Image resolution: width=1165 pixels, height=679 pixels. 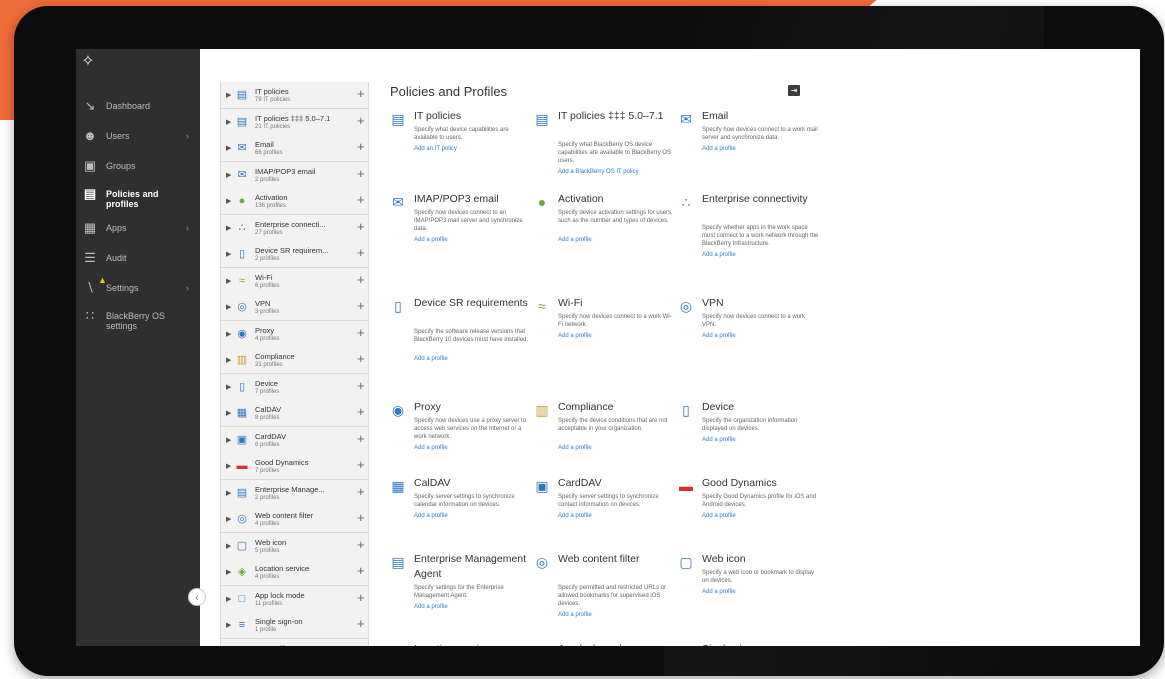 What do you see at coordinates (138, 138) in the screenshot?
I see `nav-item-users: ☻ Users ›` at bounding box center [138, 138].